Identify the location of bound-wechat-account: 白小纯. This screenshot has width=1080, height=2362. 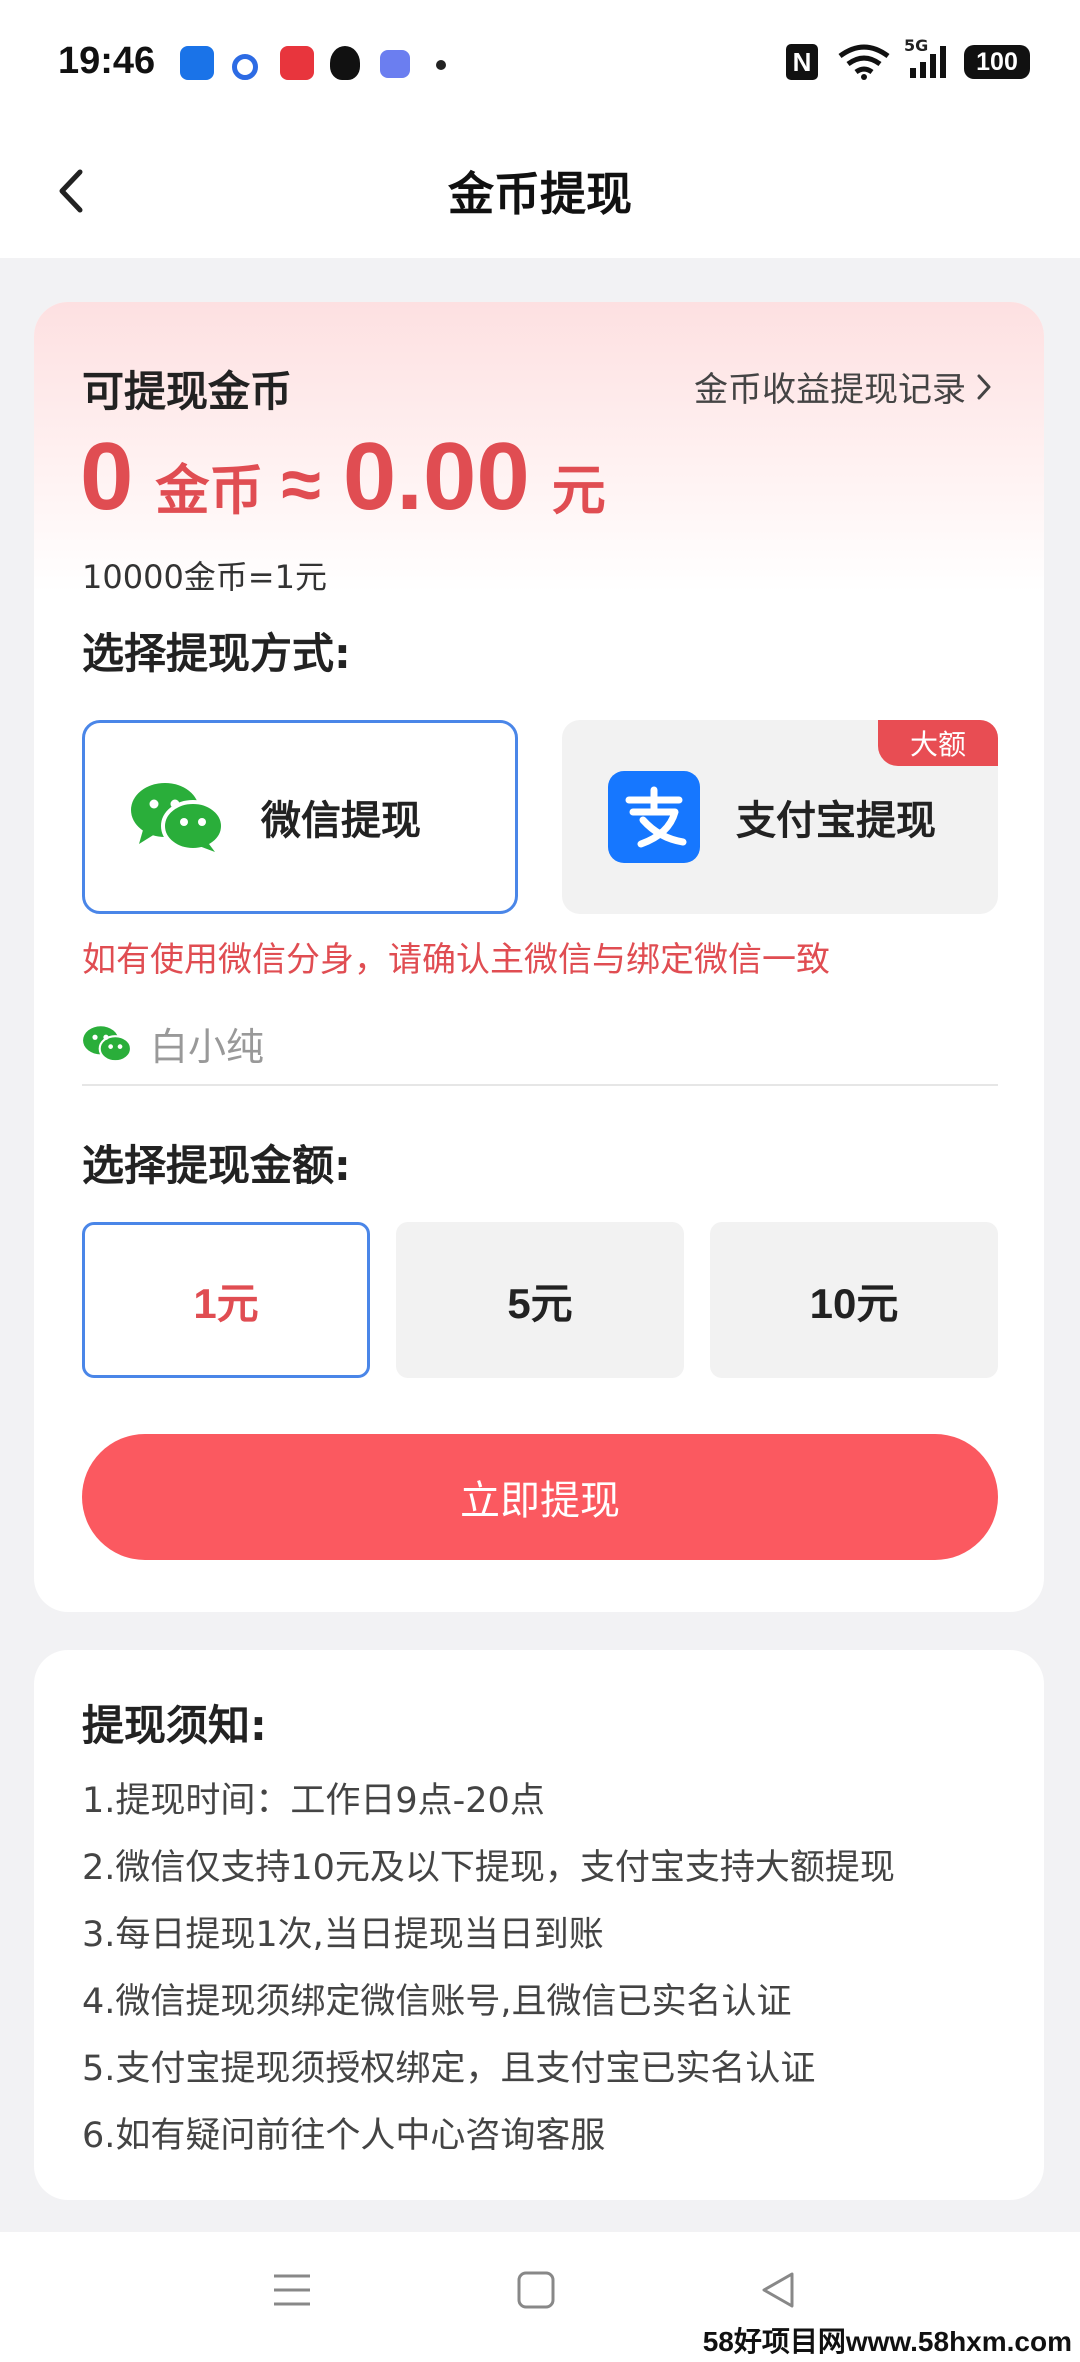
(173, 1043).